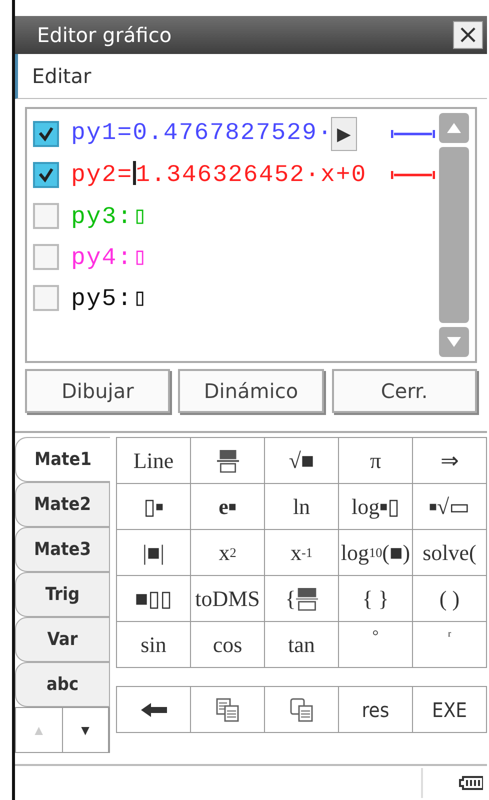 The image size is (489, 800). I want to click on keyboard-key: ⇒, so click(450, 461).